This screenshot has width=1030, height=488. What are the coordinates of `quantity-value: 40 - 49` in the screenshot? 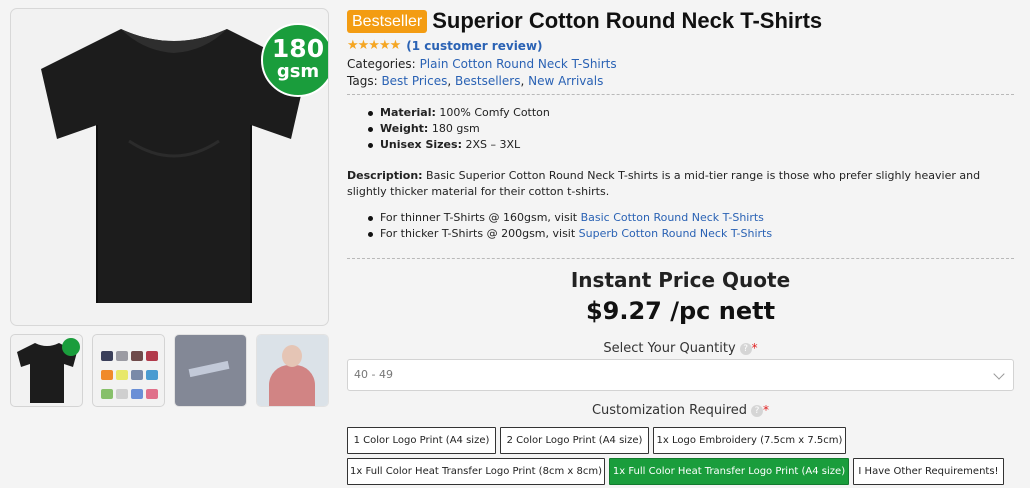 It's located at (373, 374).